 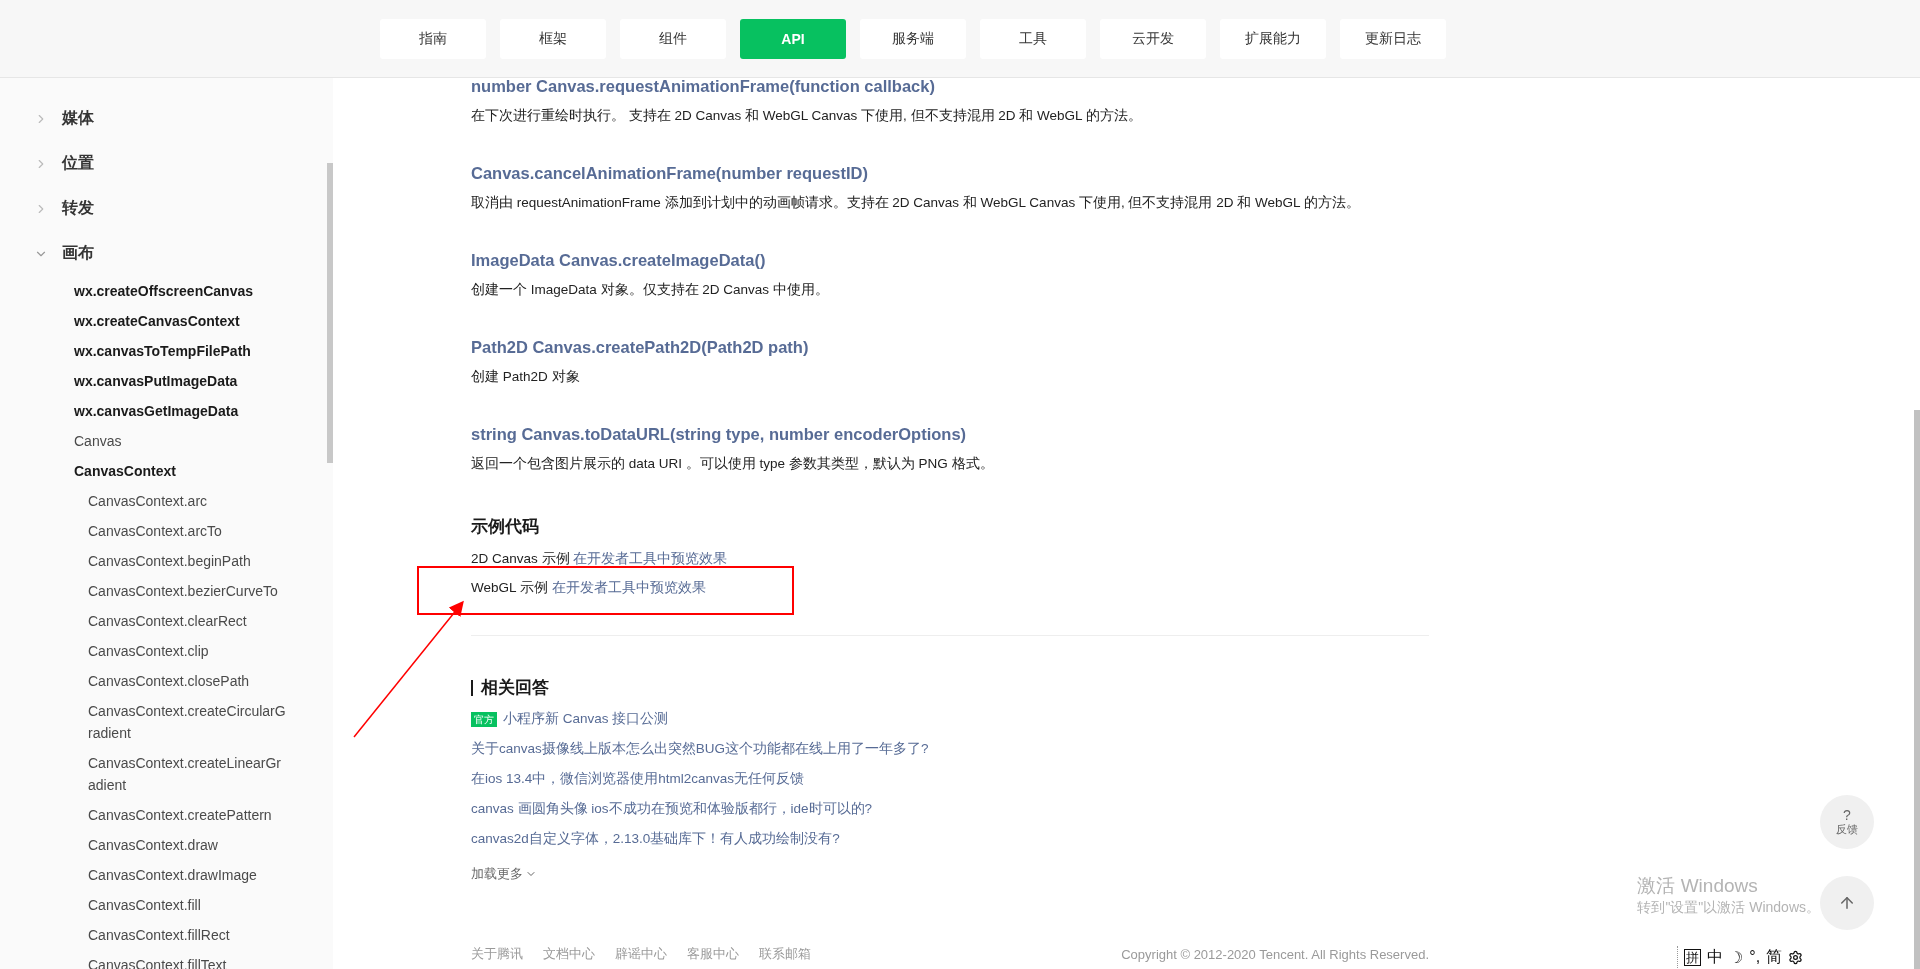 I want to click on sidebar-item: wx.canvasGetImageData, so click(x=163, y=411).